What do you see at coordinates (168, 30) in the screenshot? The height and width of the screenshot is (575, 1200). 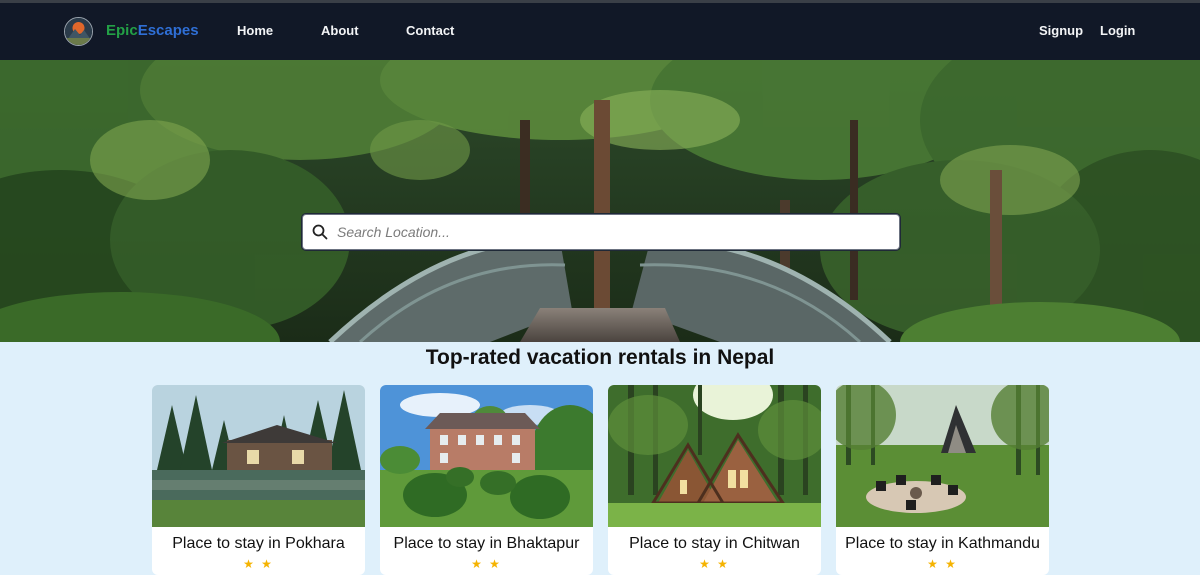 I see `brand-name-part2: Escapes` at bounding box center [168, 30].